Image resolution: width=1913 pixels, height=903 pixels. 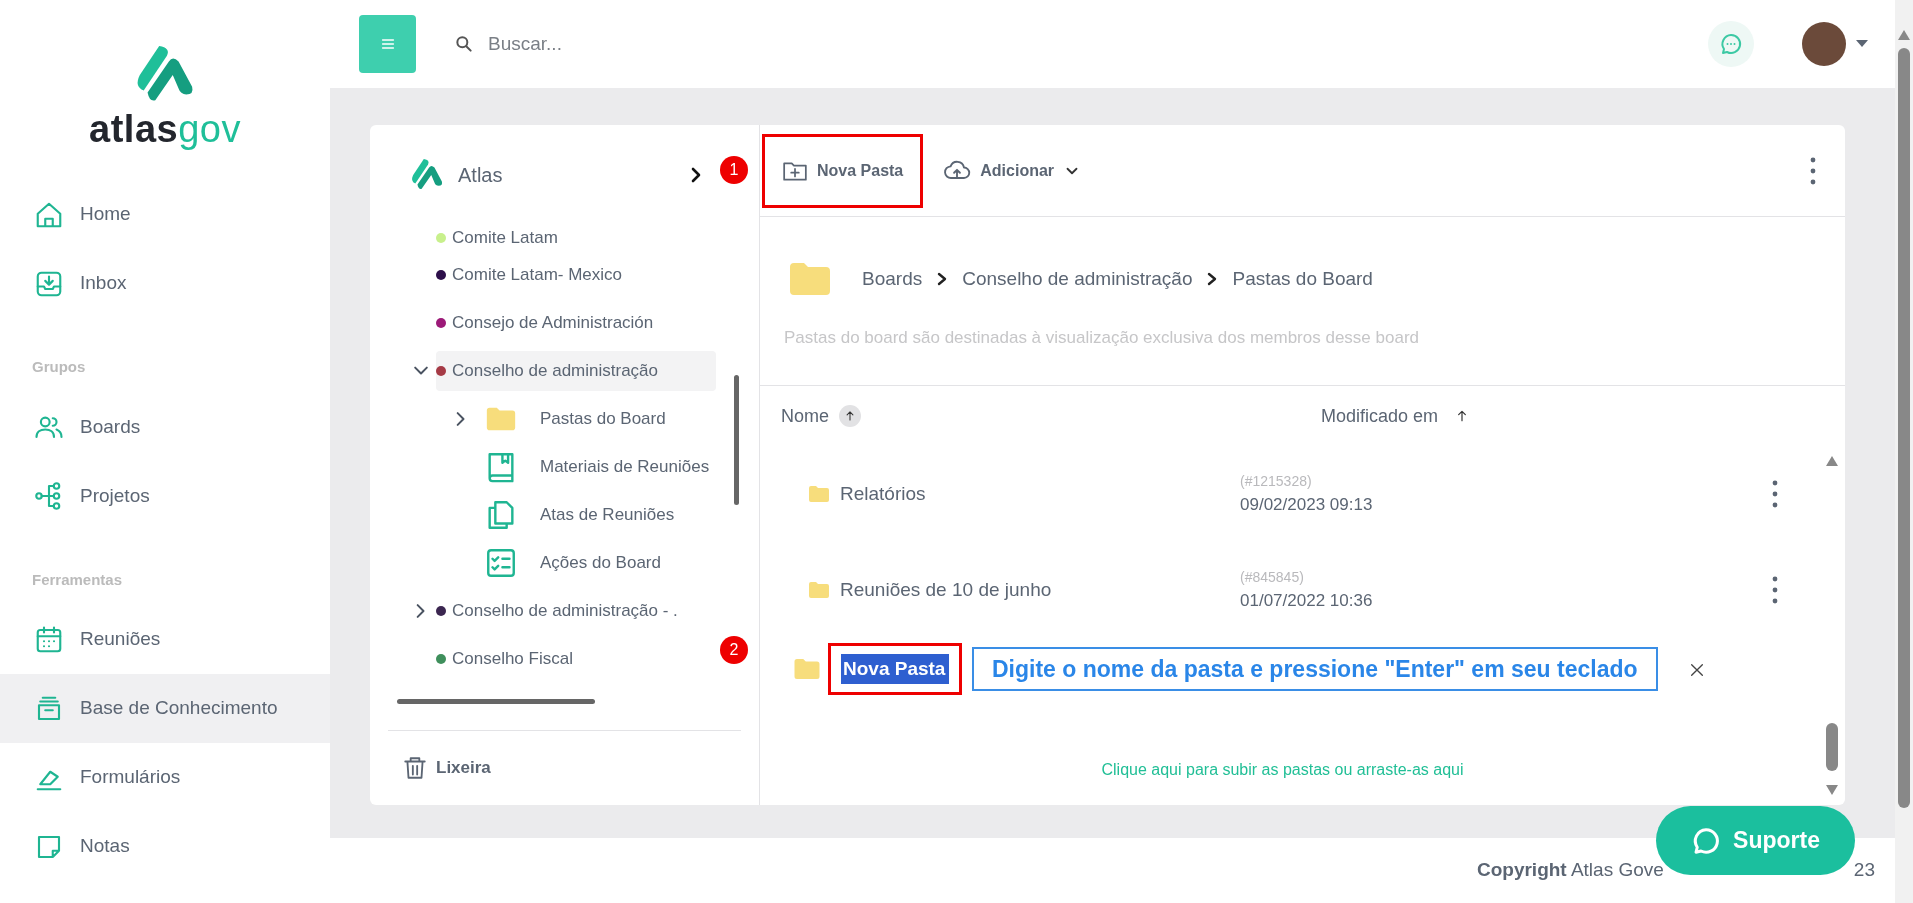 I want to click on sidebar-item: Notas, so click(x=165, y=846).